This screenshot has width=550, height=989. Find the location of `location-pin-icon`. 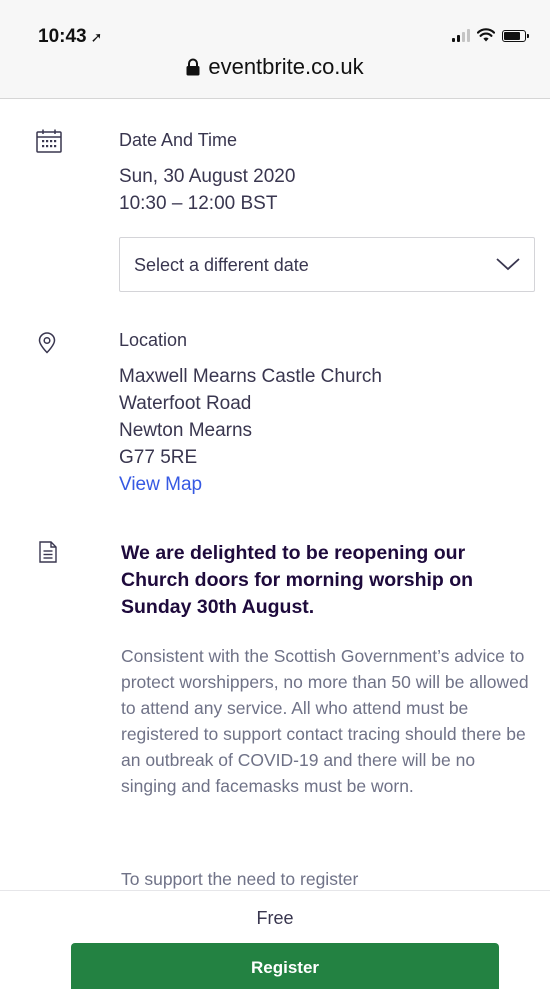

location-pin-icon is located at coordinates (47, 343).